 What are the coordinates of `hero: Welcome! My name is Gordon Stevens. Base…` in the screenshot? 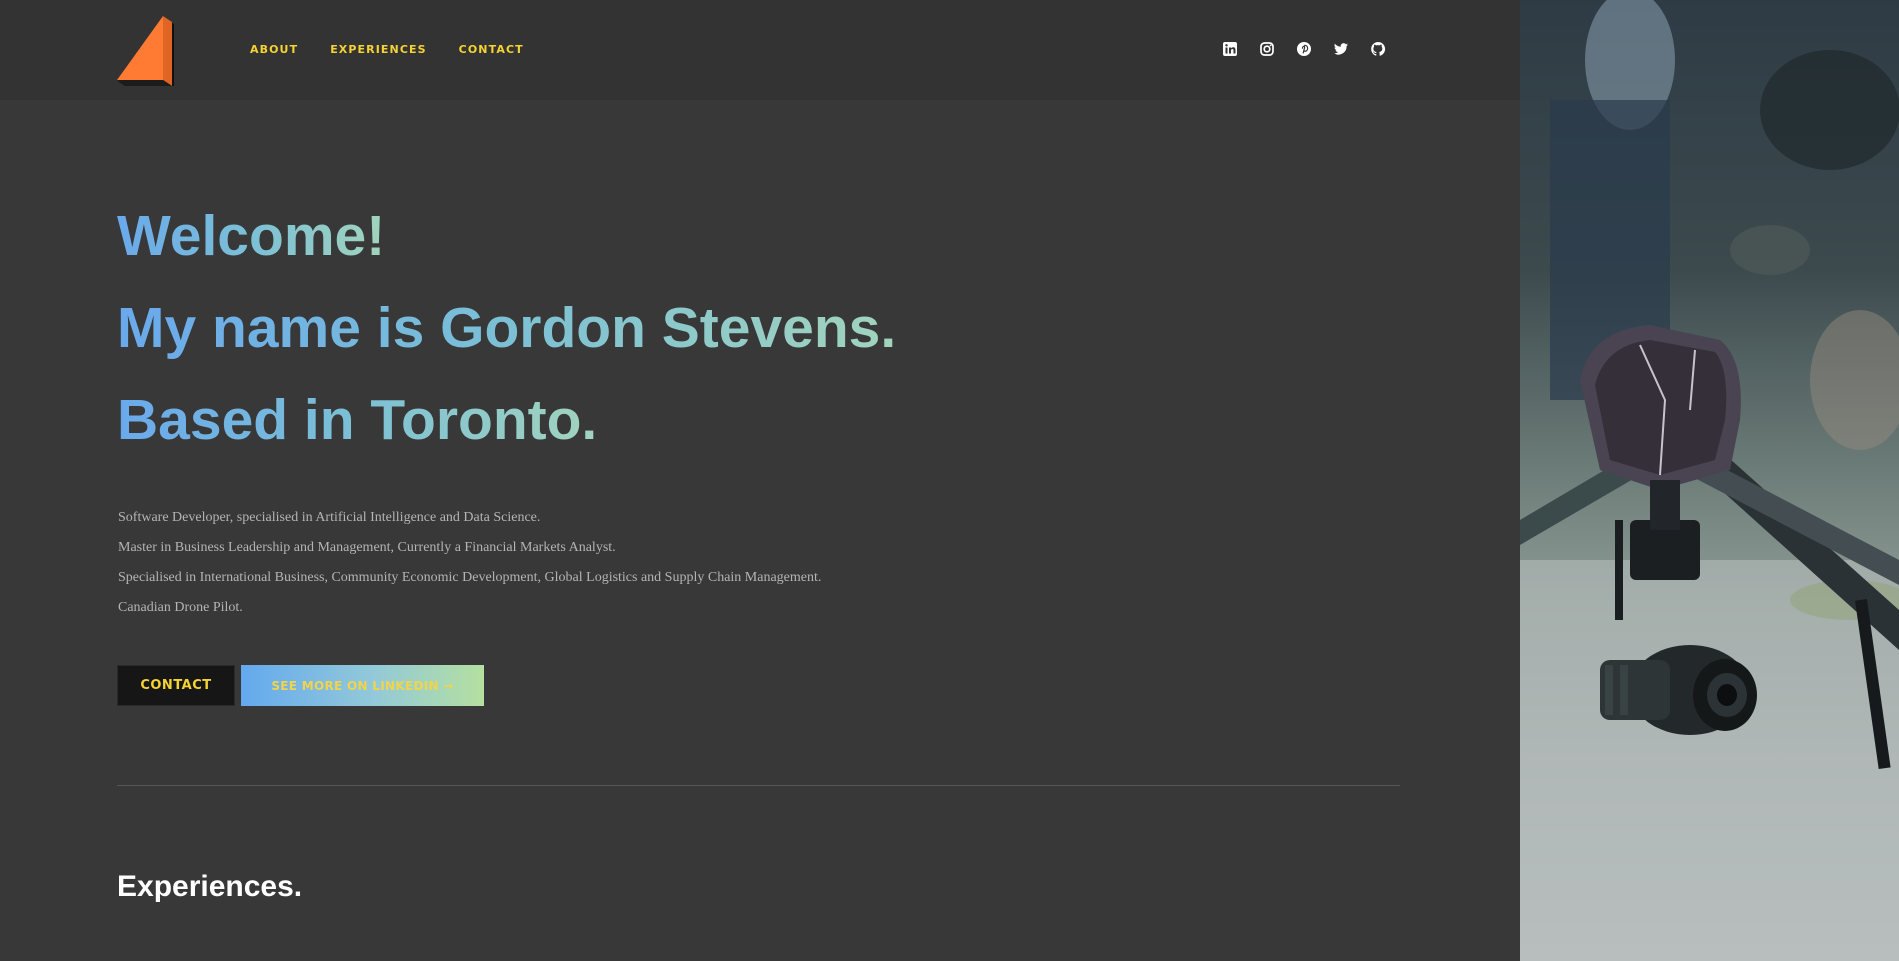 It's located at (506, 328).